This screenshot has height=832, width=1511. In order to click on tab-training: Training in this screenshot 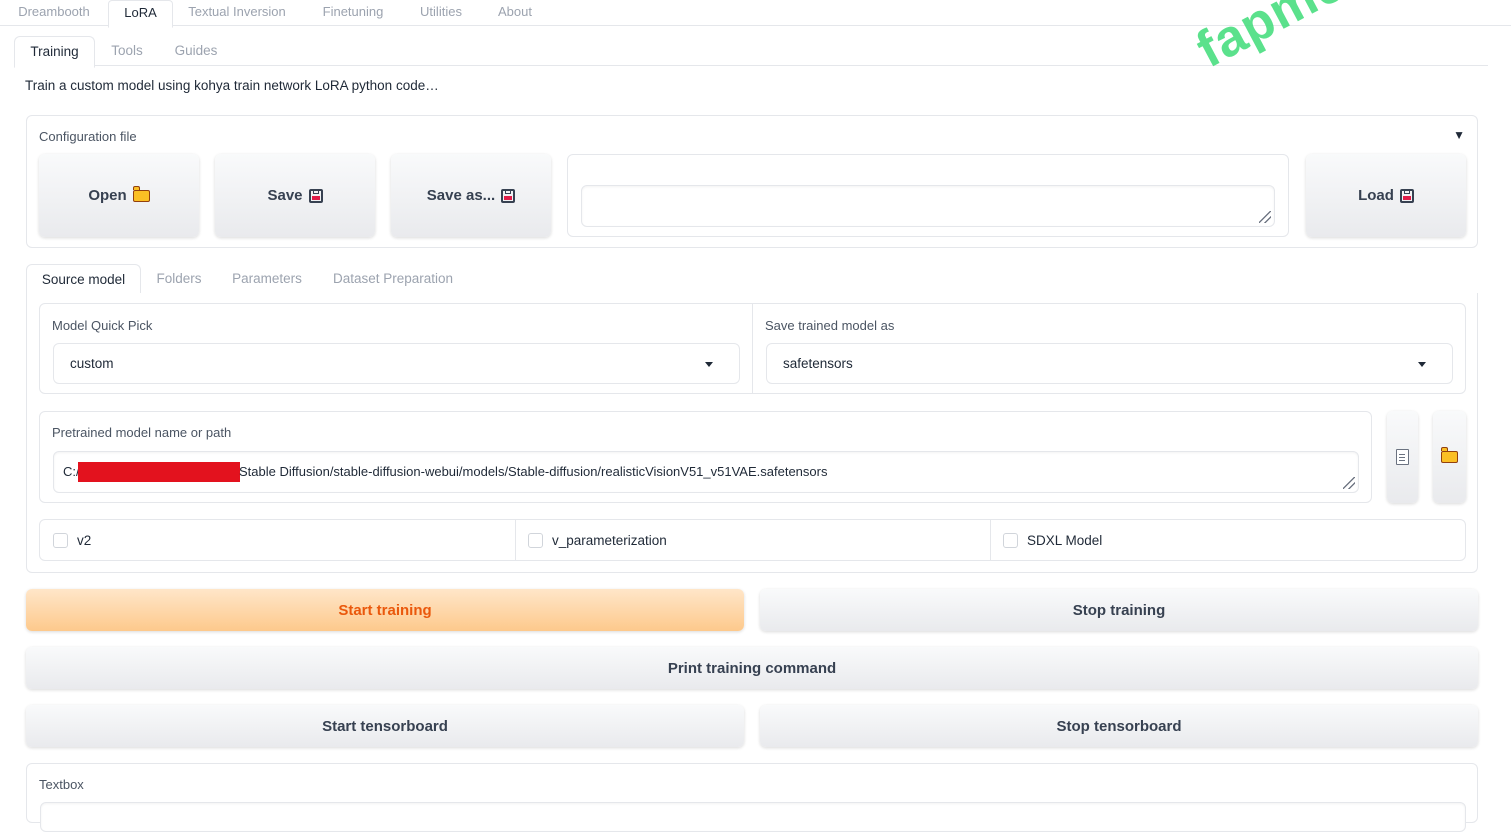, I will do `click(54, 52)`.